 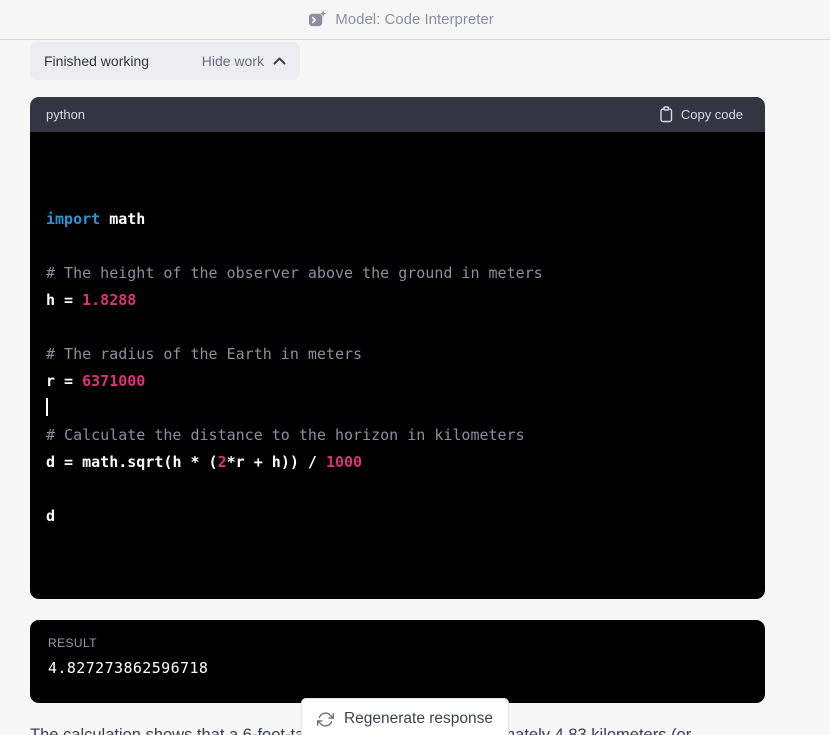 I want to click on model-topbar: Model: Code Interpreter, so click(x=415, y=20).